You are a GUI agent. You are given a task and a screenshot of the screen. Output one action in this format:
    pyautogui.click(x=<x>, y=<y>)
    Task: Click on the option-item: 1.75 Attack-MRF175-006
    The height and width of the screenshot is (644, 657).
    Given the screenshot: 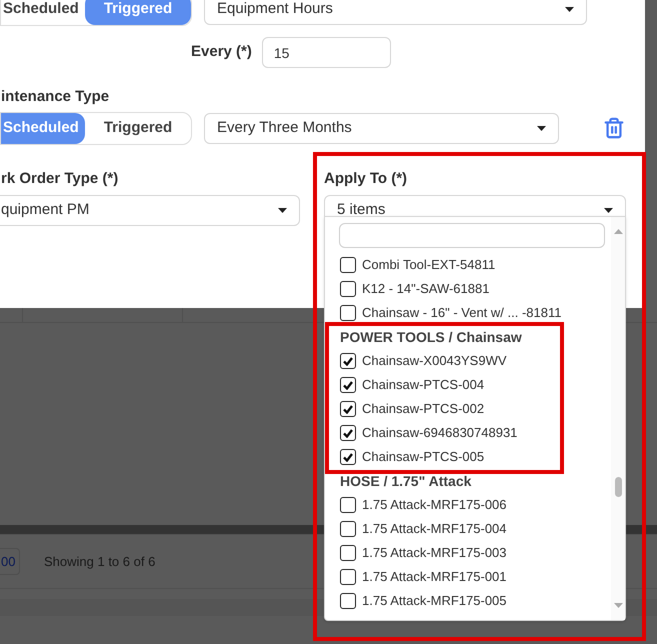 What is the action you would take?
    pyautogui.click(x=468, y=505)
    